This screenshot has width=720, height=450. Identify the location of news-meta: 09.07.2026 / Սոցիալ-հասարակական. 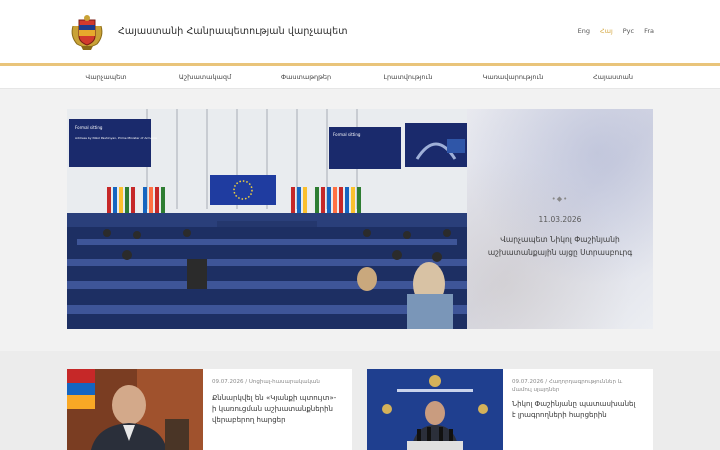
(266, 382).